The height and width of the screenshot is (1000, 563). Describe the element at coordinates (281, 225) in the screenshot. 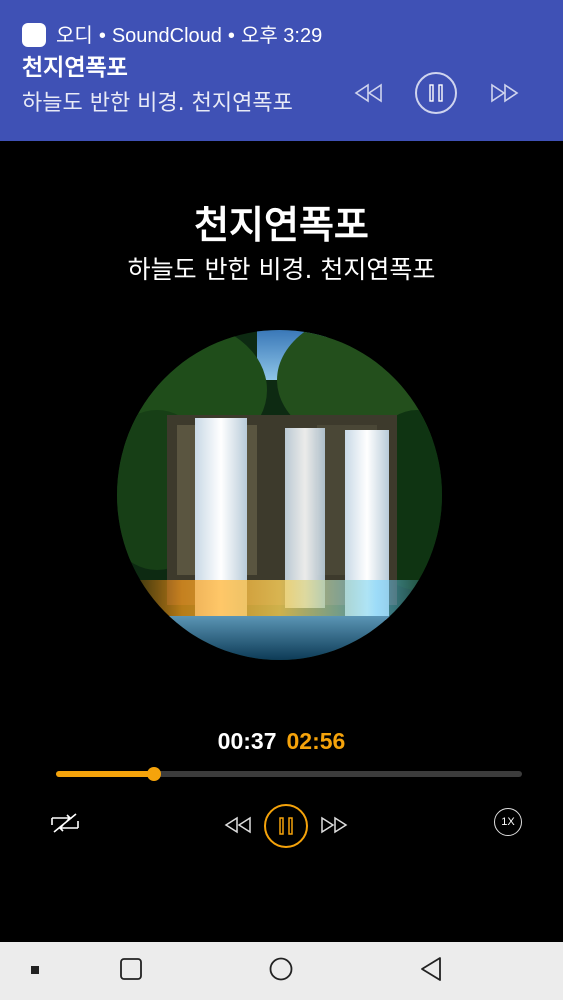

I see `track-title: 천지연폭포` at that location.